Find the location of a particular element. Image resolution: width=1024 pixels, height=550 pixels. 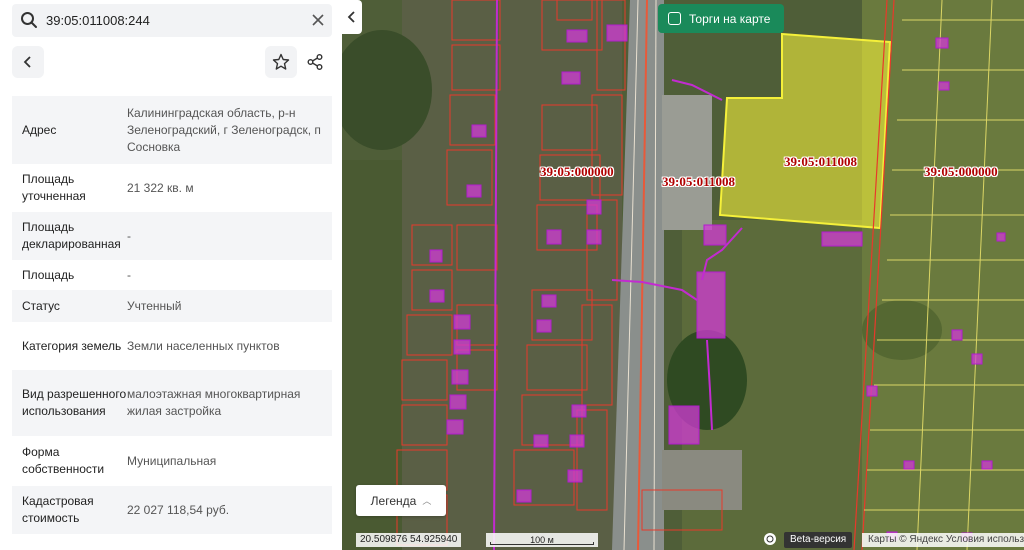

info-key: Форма собственности is located at coordinates (63, 460).